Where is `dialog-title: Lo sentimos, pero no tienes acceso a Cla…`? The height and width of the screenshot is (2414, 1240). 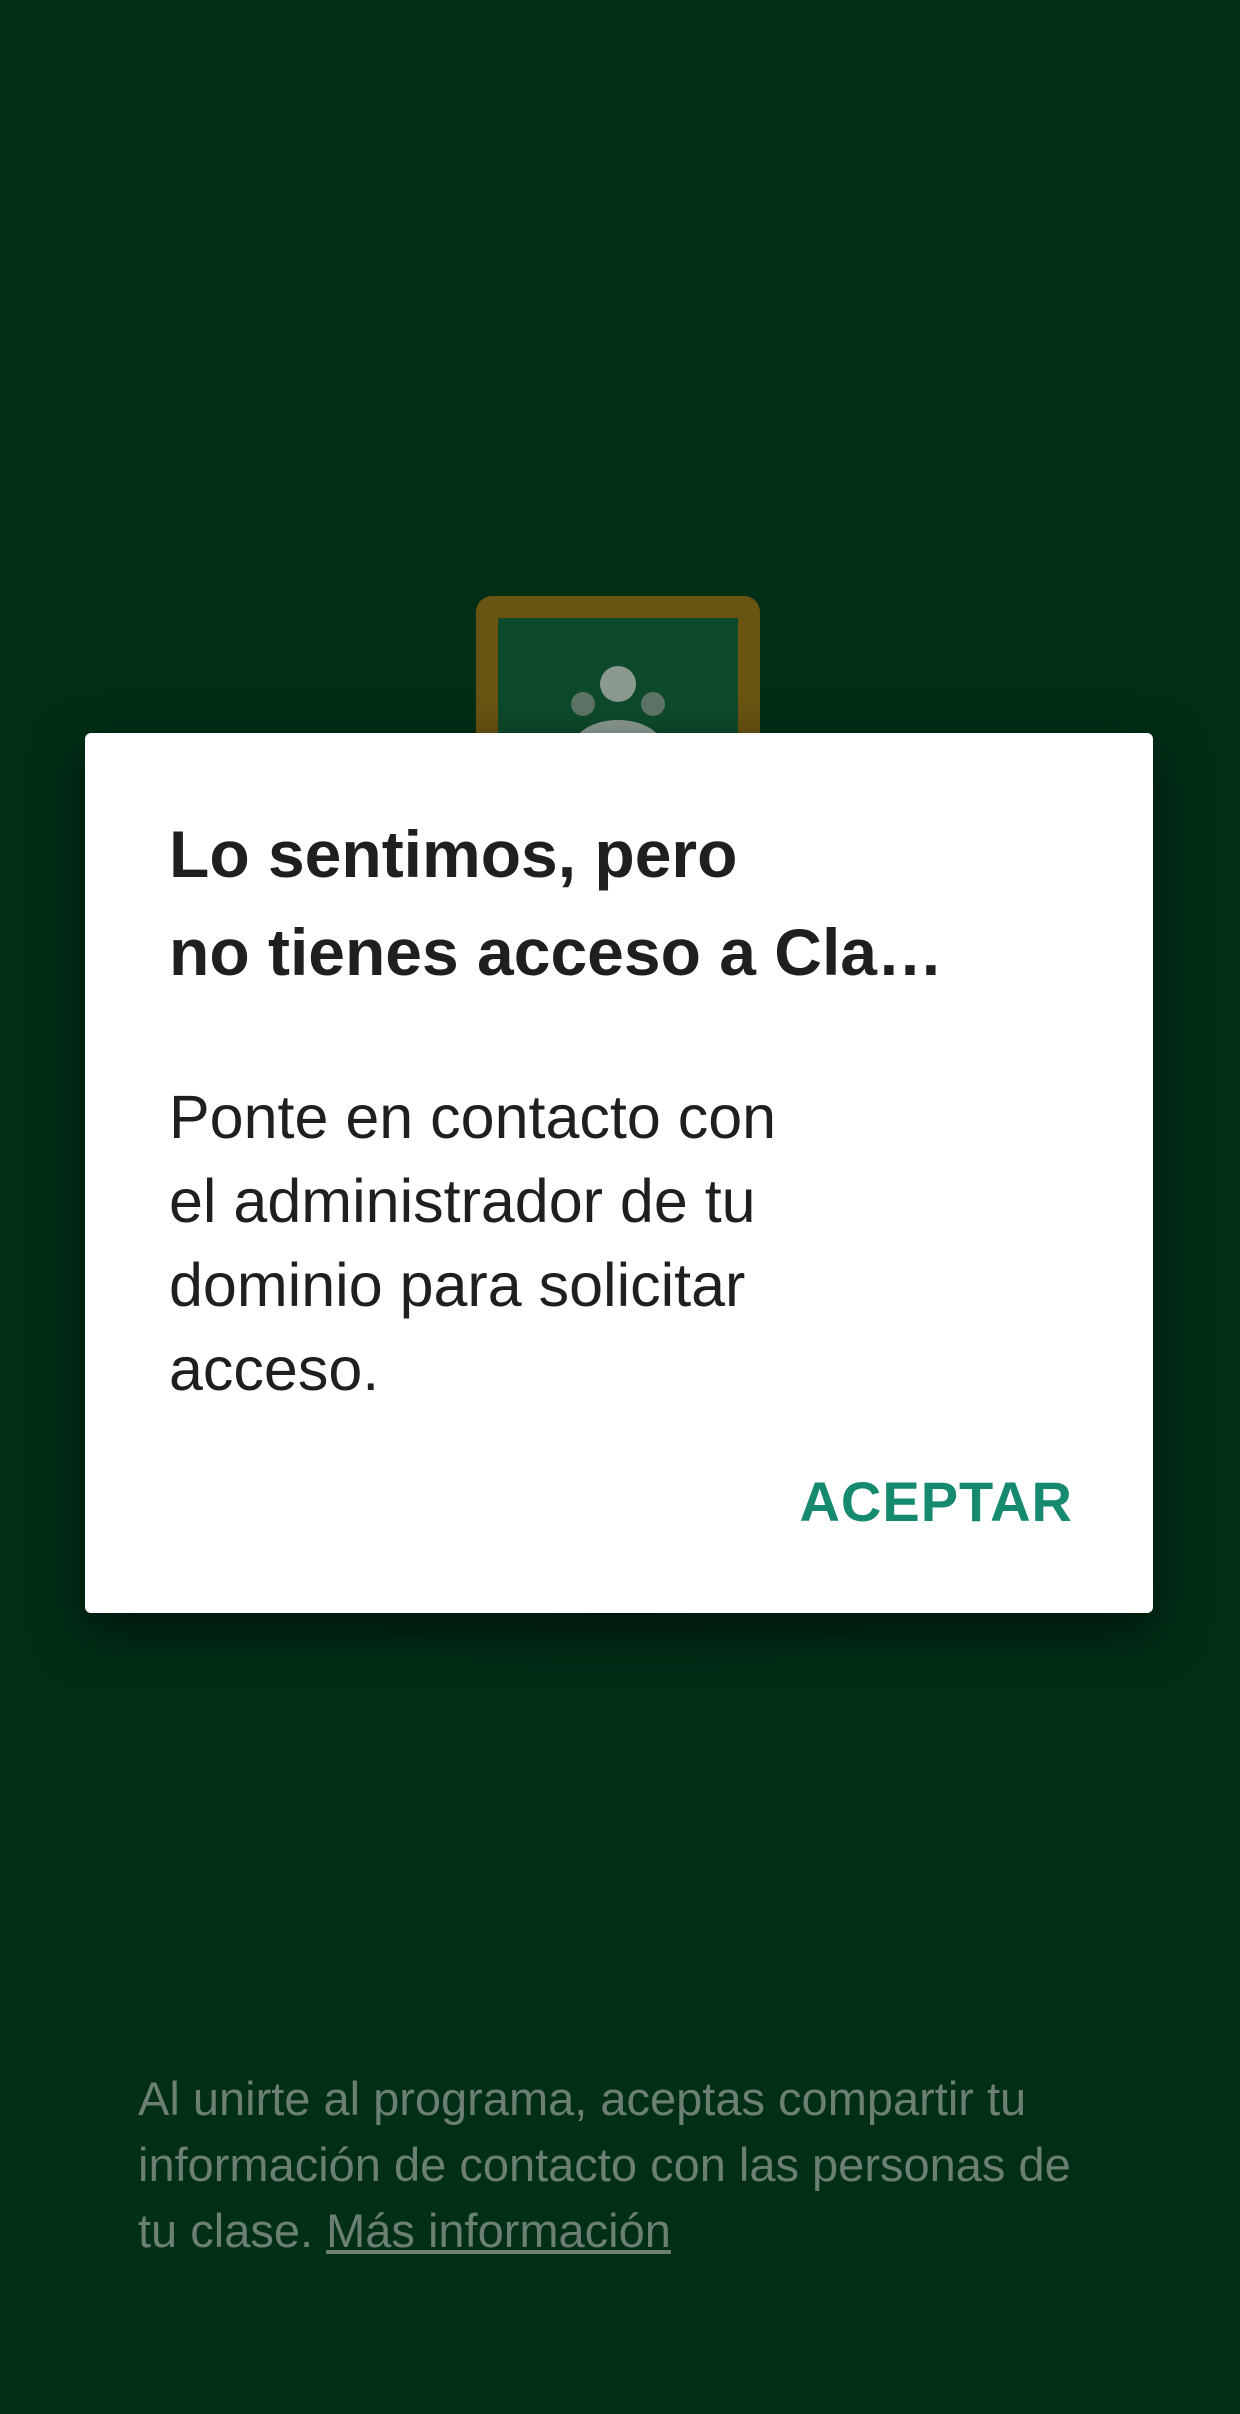 dialog-title: Lo sentimos, pero no tienes acceso a Cla… is located at coordinates (556, 903).